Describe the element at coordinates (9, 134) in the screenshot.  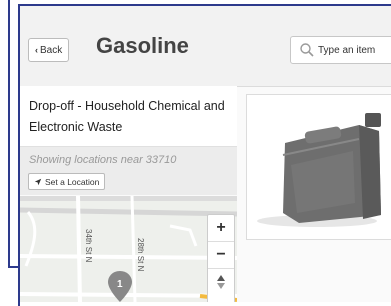
I see `frame-border-left` at that location.